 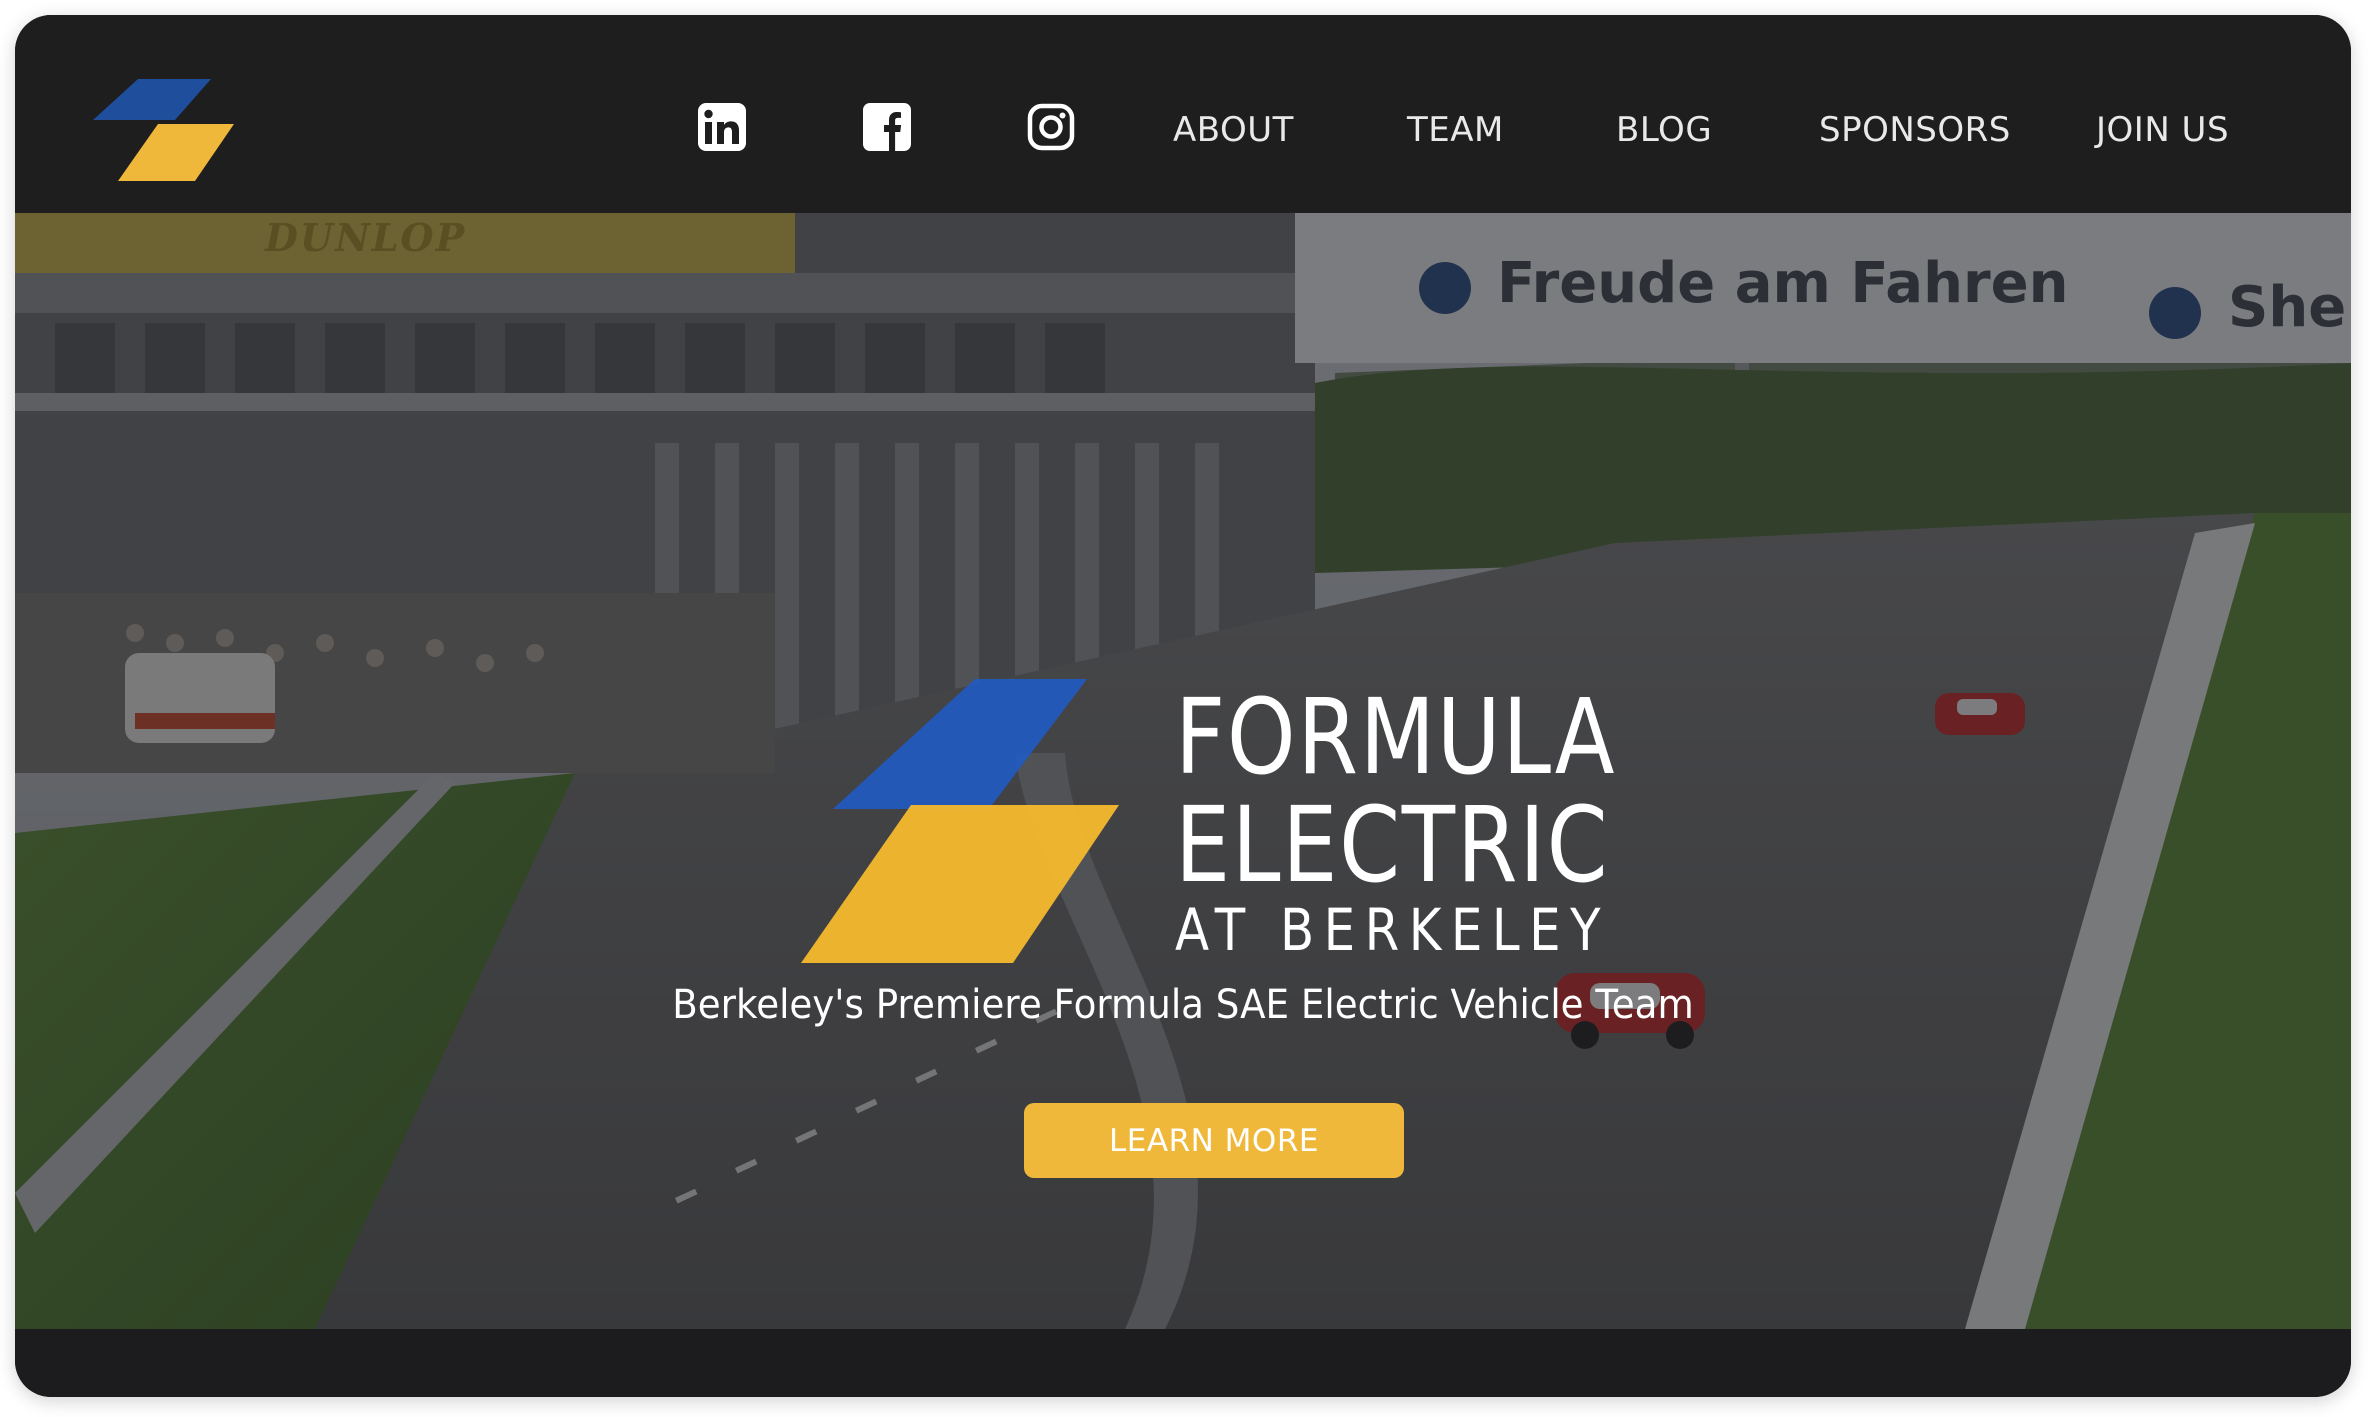 I want to click on bmw-banner-text: Freude am Fahren, so click(x=1783, y=283).